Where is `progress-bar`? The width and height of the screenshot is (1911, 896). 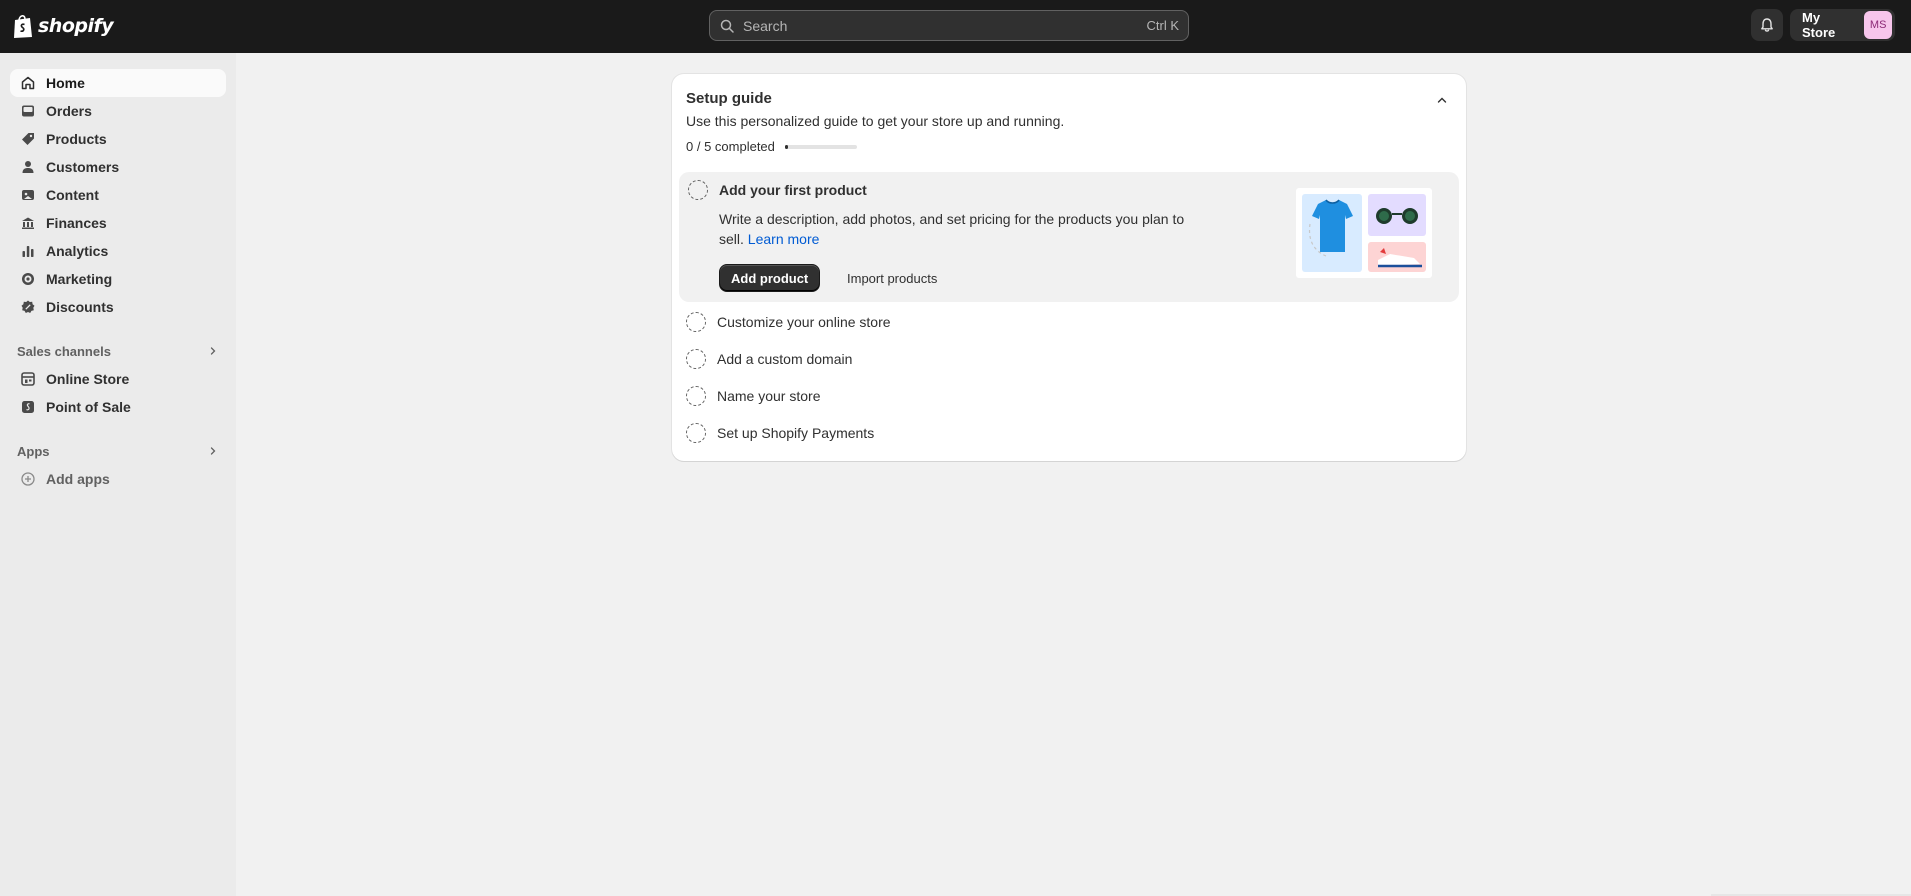 progress-bar is located at coordinates (820, 146).